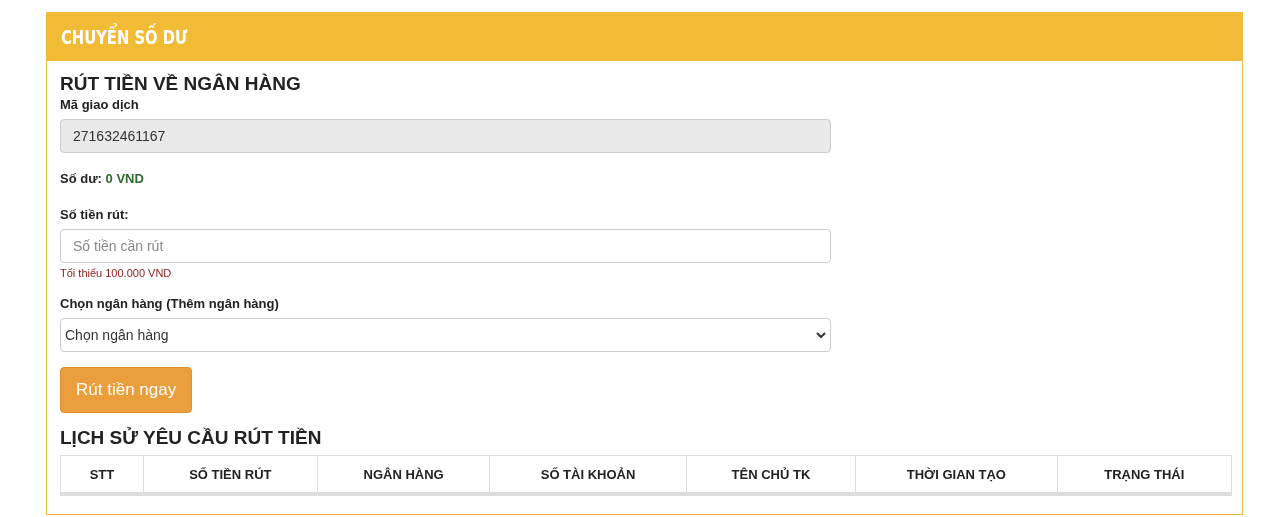 The image size is (1269, 517). Describe the element at coordinates (181, 84) in the screenshot. I see `form-title: RÚT TIỀN VỀ NGÂN HÀNG` at that location.